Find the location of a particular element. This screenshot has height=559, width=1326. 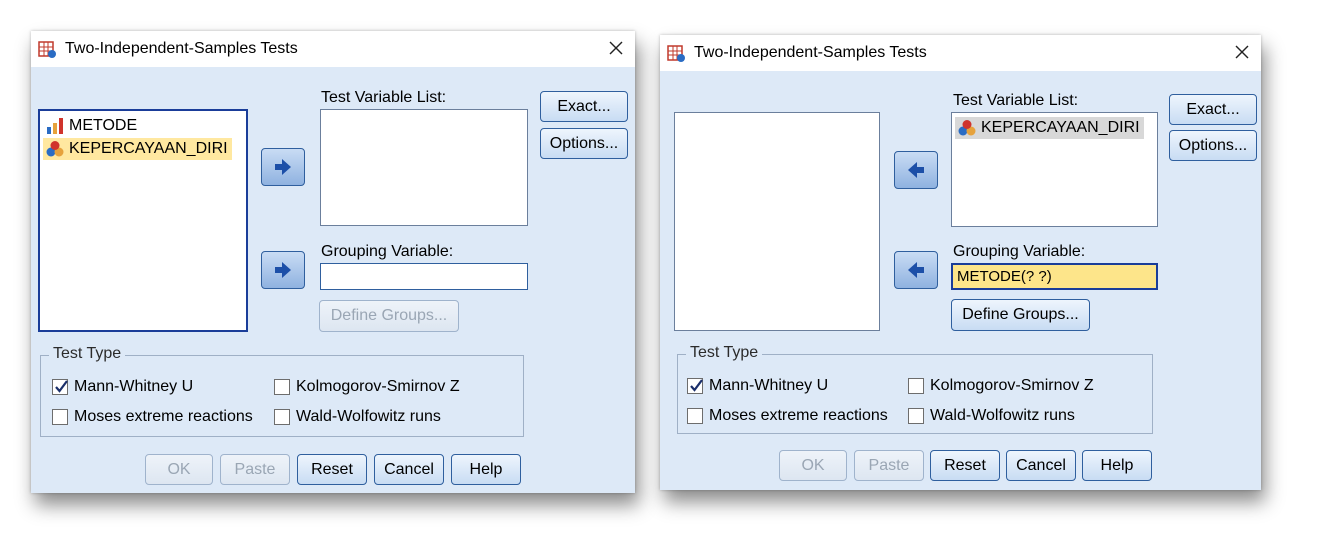

list-item-metode: METODE is located at coordinates (92, 126).